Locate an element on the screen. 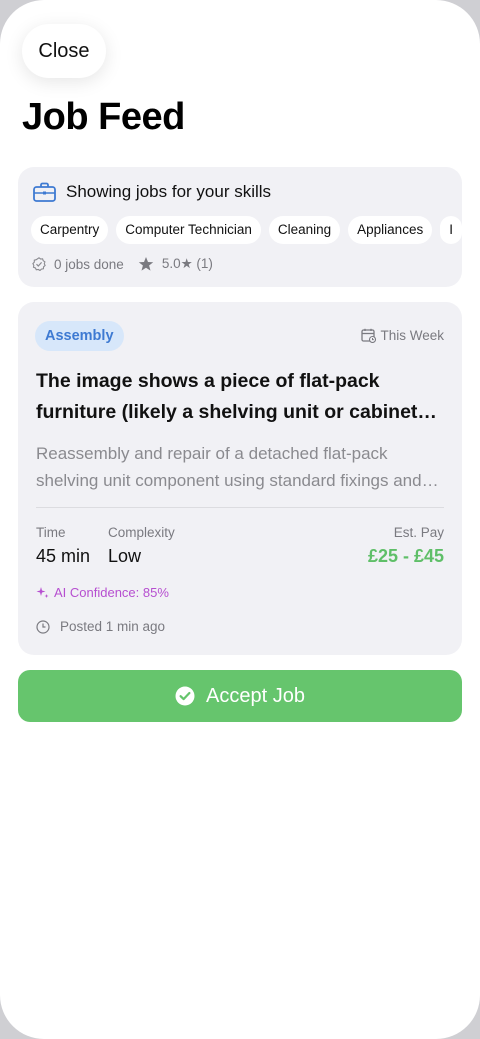 The width and height of the screenshot is (480, 1039). pay-label: Est. Pay is located at coordinates (418, 532).